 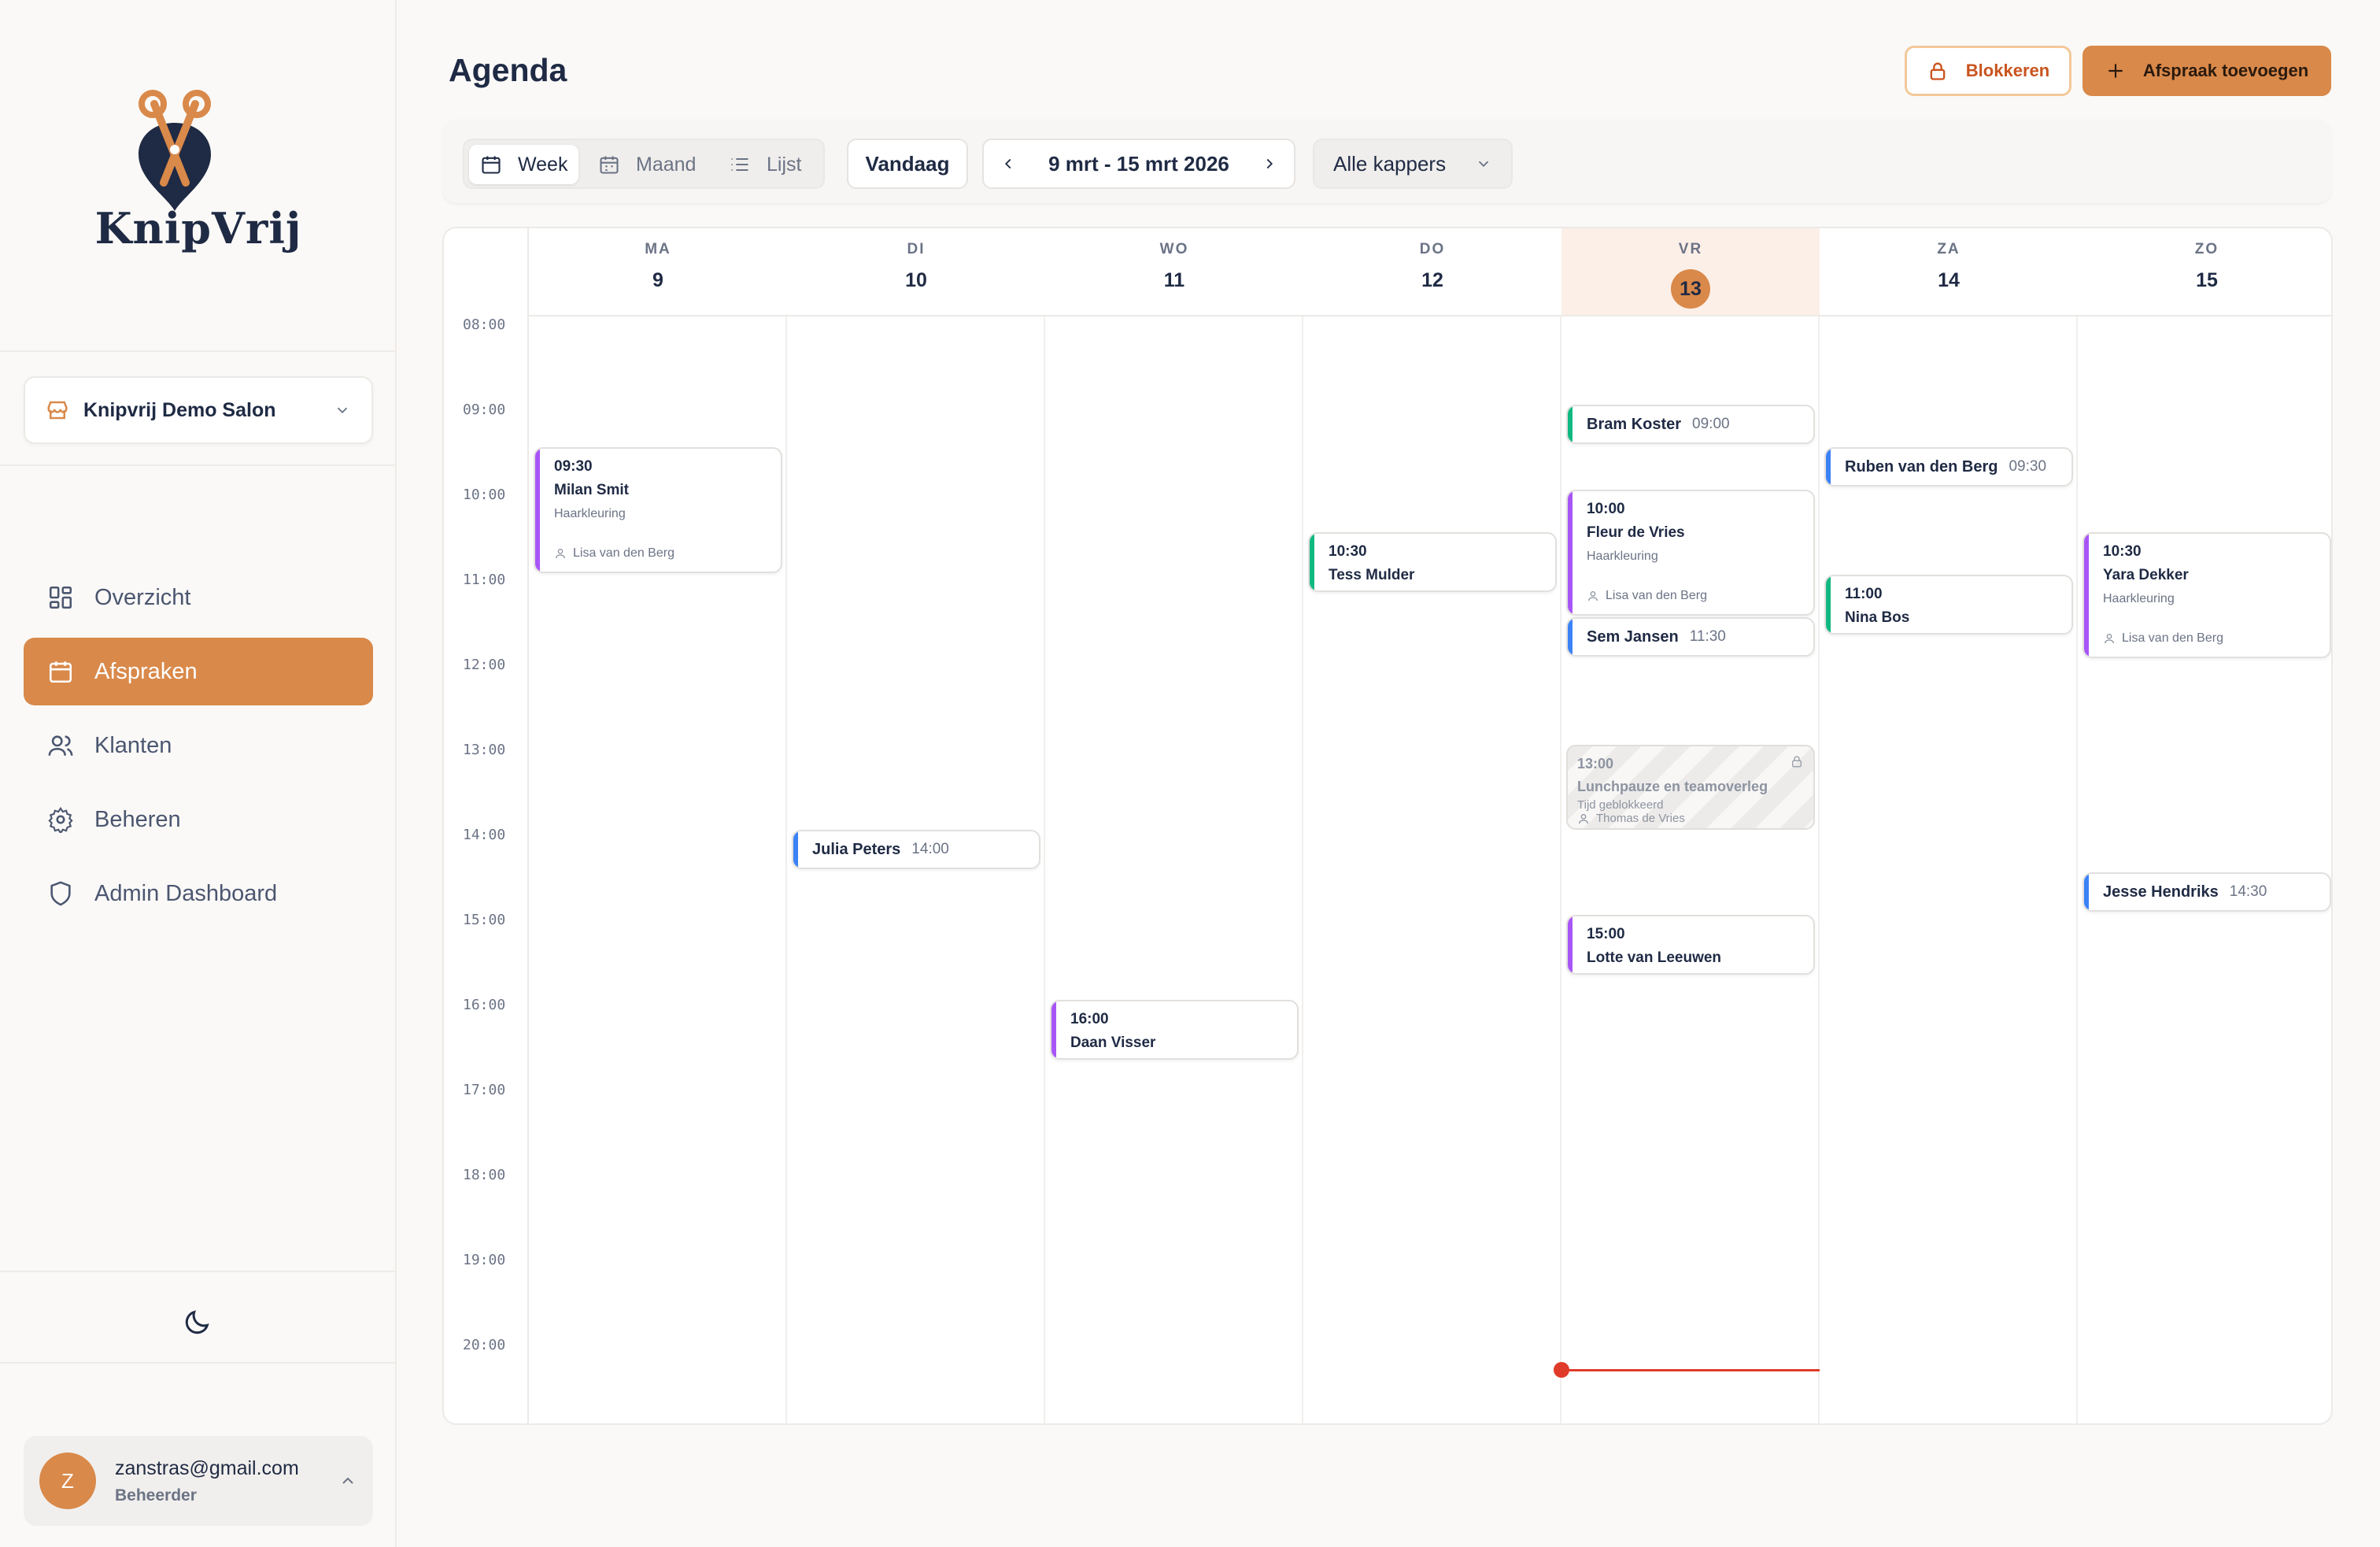 I want to click on scissors-pin-logo-icon, so click(x=175, y=150).